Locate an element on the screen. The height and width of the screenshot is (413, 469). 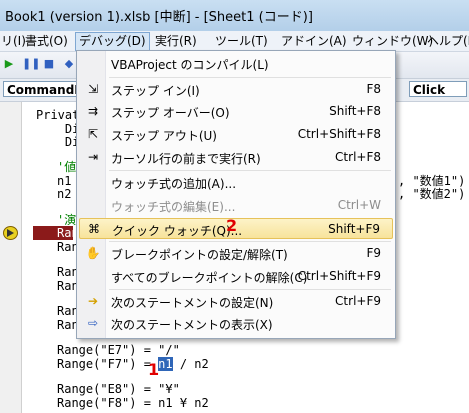
step-out-icon: ⇱ is located at coordinates (93, 134).